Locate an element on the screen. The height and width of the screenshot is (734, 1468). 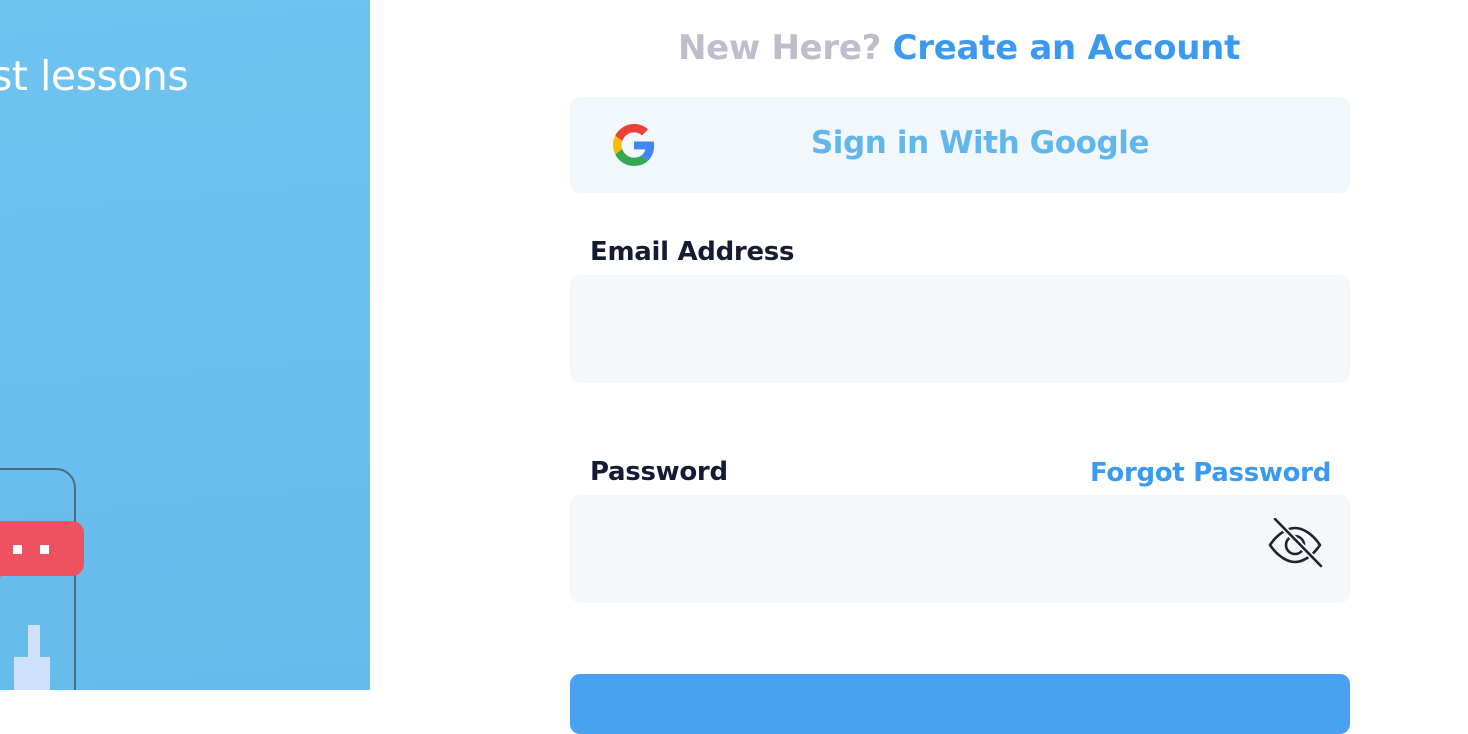
new-here-text: New Here? is located at coordinates (779, 48).